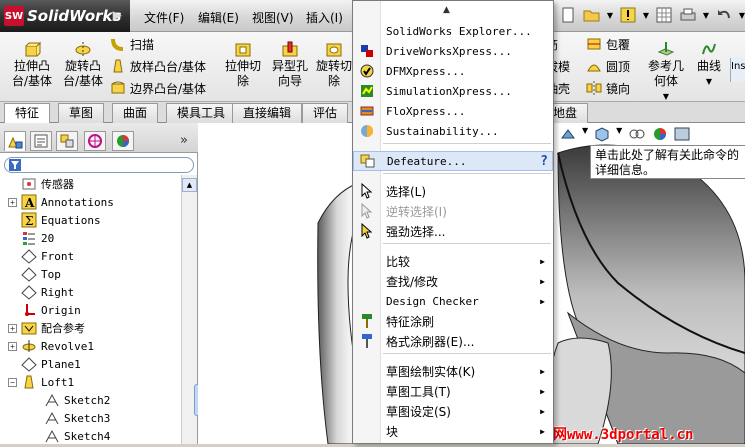  What do you see at coordinates (267, 113) in the screenshot?
I see `tab-direct-editing: 直接编辑` at bounding box center [267, 113].